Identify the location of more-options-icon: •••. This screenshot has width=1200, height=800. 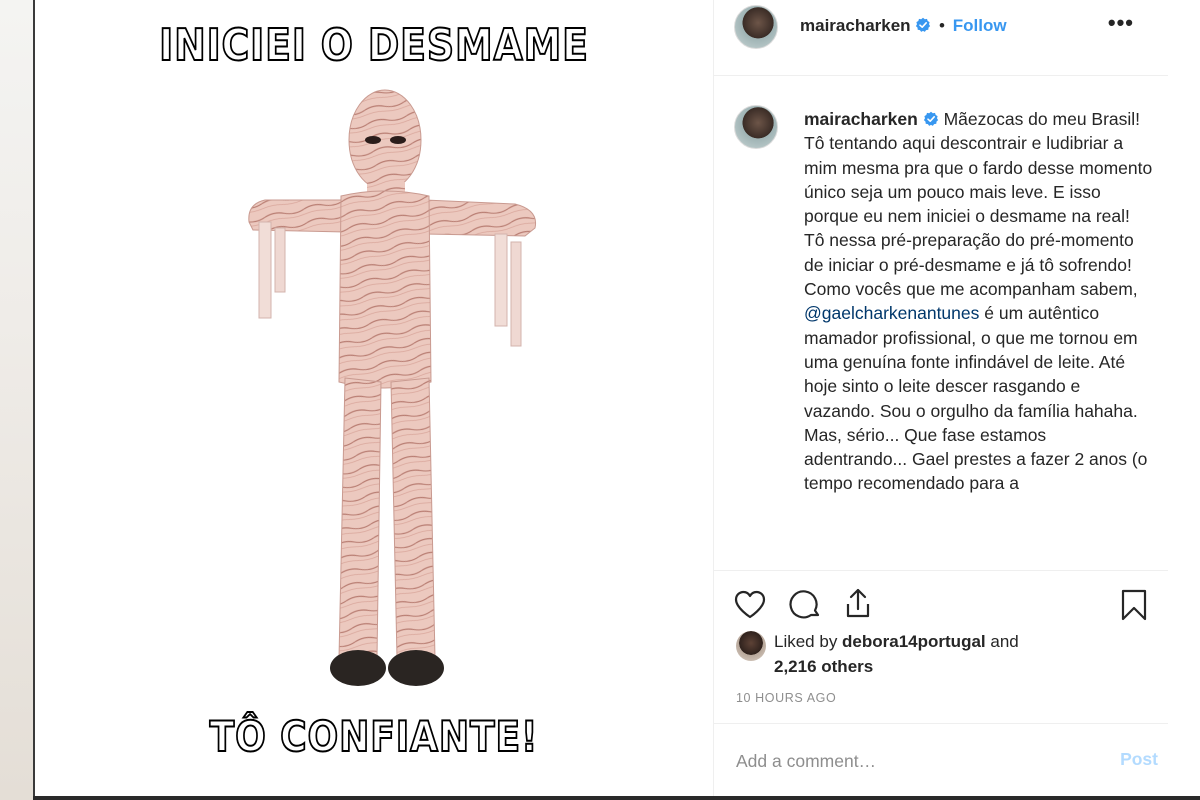
(1121, 23).